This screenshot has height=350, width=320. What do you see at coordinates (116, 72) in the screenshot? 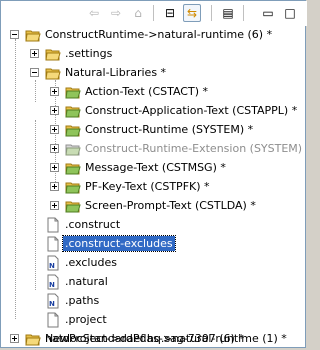
I see `tree-item-label: Natural-Libraries *` at bounding box center [116, 72].